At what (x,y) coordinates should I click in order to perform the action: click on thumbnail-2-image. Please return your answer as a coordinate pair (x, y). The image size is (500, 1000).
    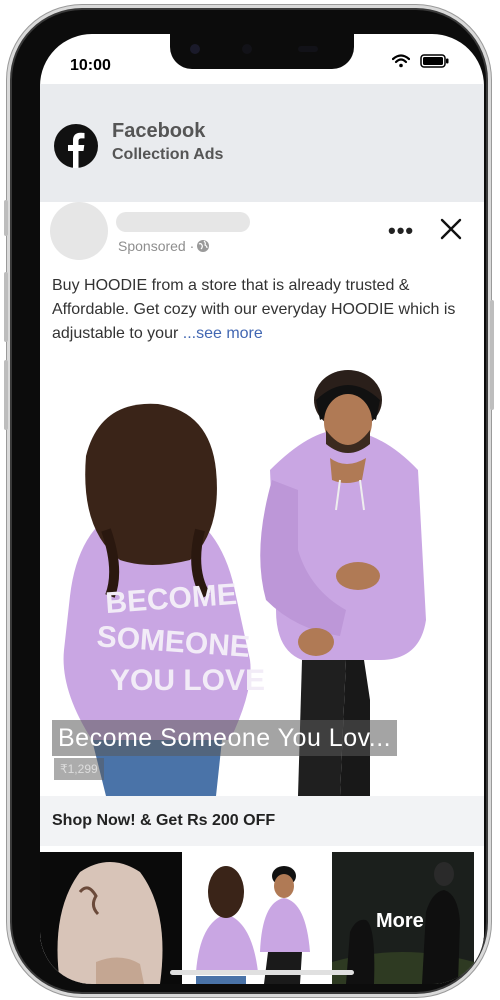
    Looking at the image, I should click on (257, 918).